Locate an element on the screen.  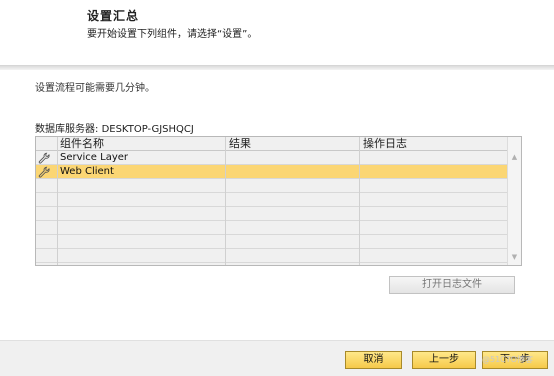
page-subtitle: 要开始设置下列组件，请选择“设置”。 is located at coordinates (172, 34).